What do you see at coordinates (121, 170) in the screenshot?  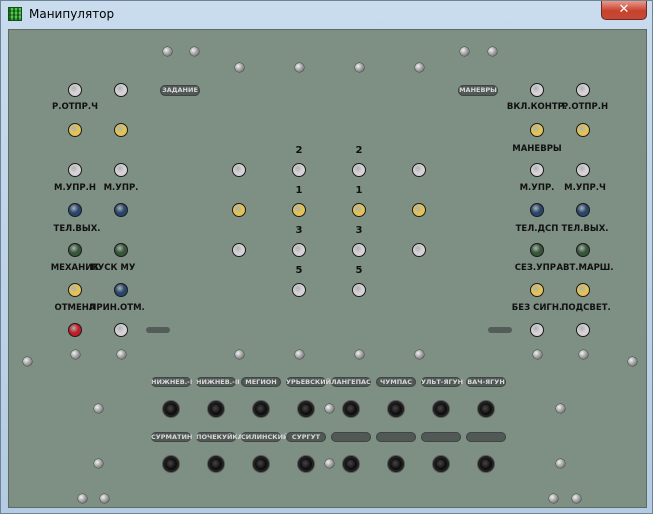 I see `lamp-m-upr` at bounding box center [121, 170].